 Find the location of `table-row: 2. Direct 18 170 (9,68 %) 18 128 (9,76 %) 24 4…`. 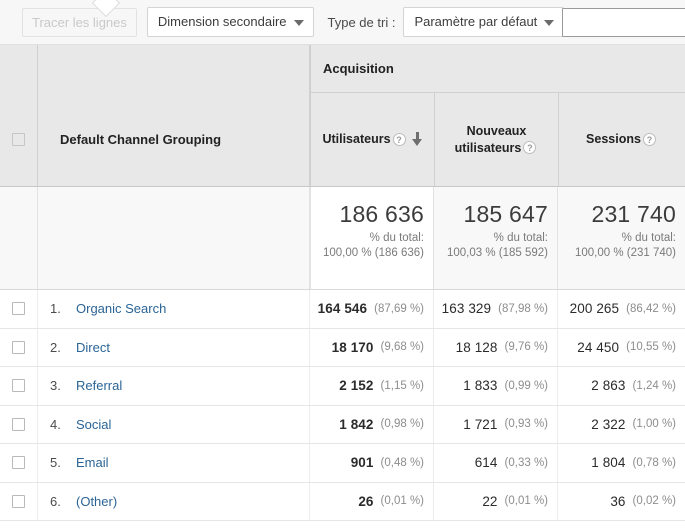

table-row: 2. Direct 18 170 (9,68 %) 18 128 (9,76 %) 24 4… is located at coordinates (342, 347).